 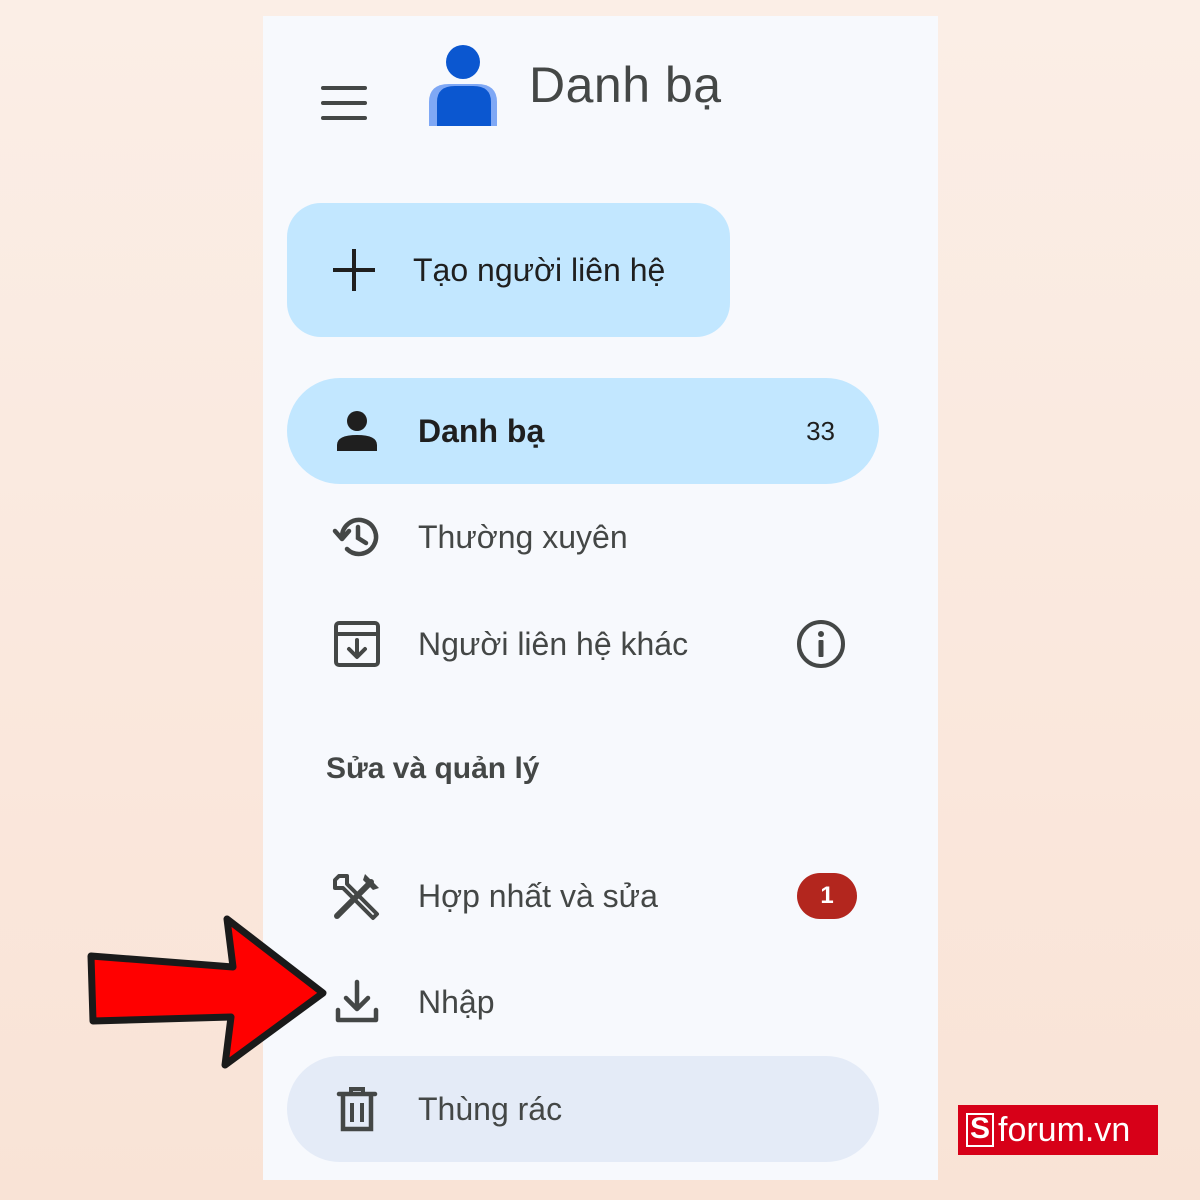 What do you see at coordinates (433, 768) in the screenshot?
I see `section-title: Sửa và quản lý` at bounding box center [433, 768].